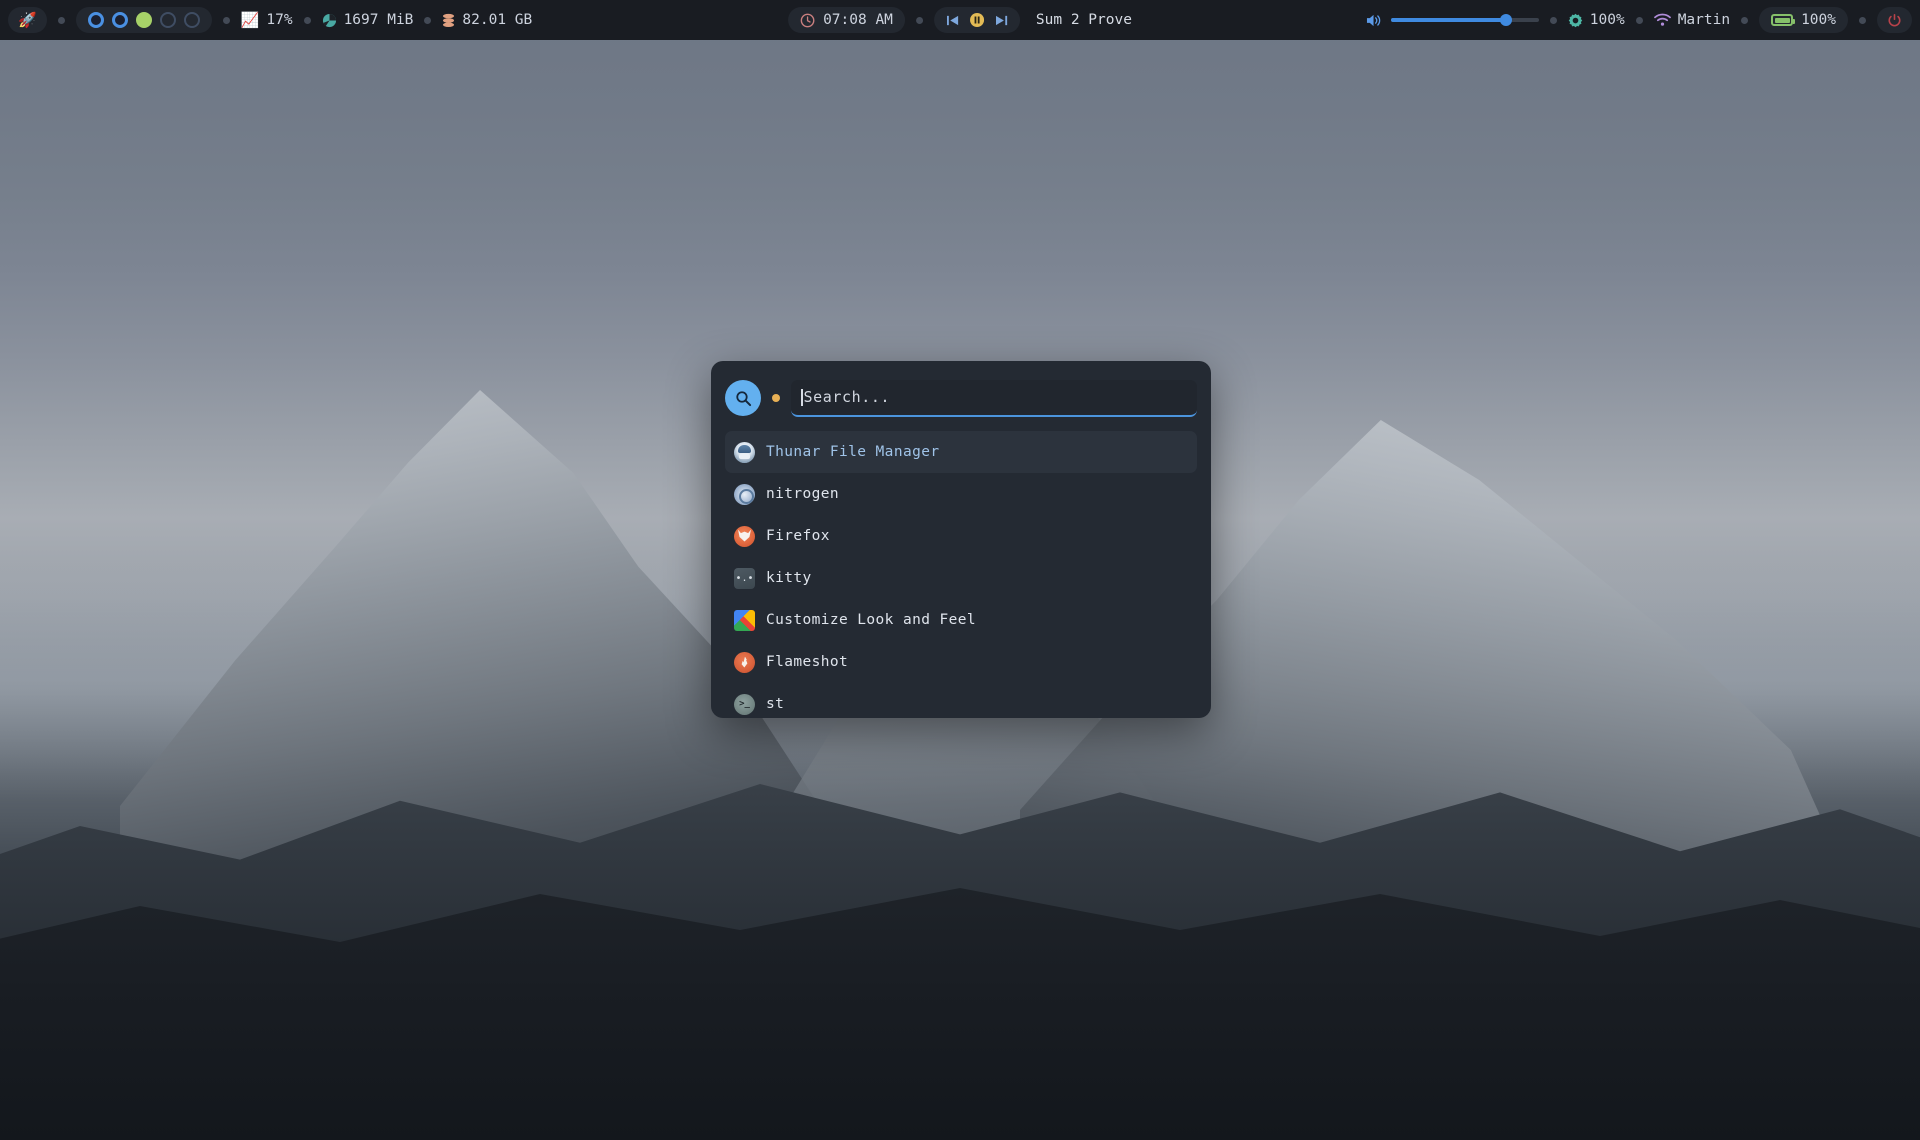 Image resolution: width=1920 pixels, height=1140 pixels. I want to click on battery-module: 100%, so click(1803, 20).